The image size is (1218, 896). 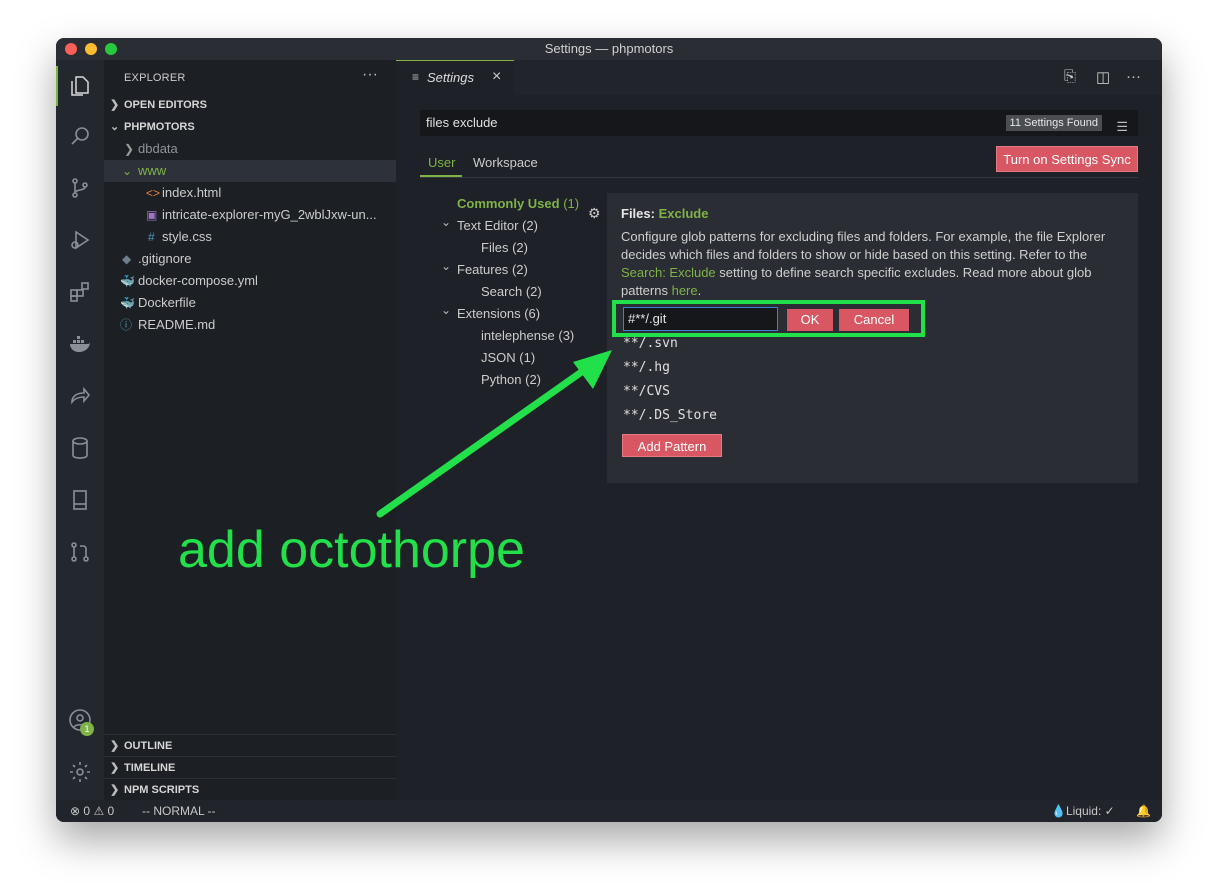 What do you see at coordinates (127, 303) in the screenshot?
I see `dockerfile-icon: 🐳` at bounding box center [127, 303].